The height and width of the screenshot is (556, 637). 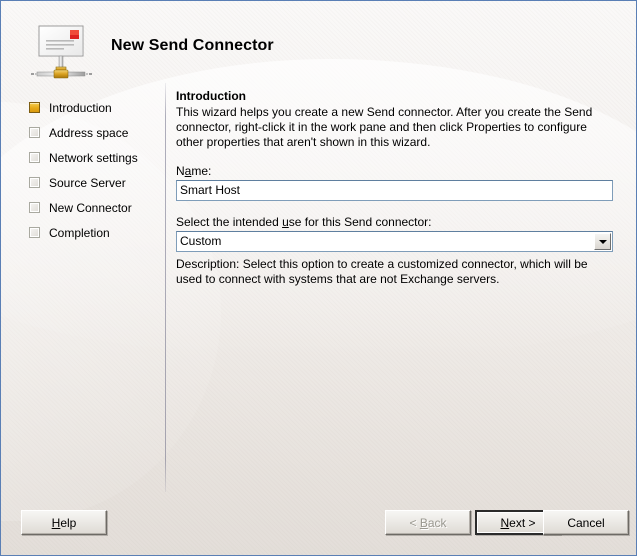 What do you see at coordinates (192, 45) in the screenshot?
I see `page-title: New Send Connector` at bounding box center [192, 45].